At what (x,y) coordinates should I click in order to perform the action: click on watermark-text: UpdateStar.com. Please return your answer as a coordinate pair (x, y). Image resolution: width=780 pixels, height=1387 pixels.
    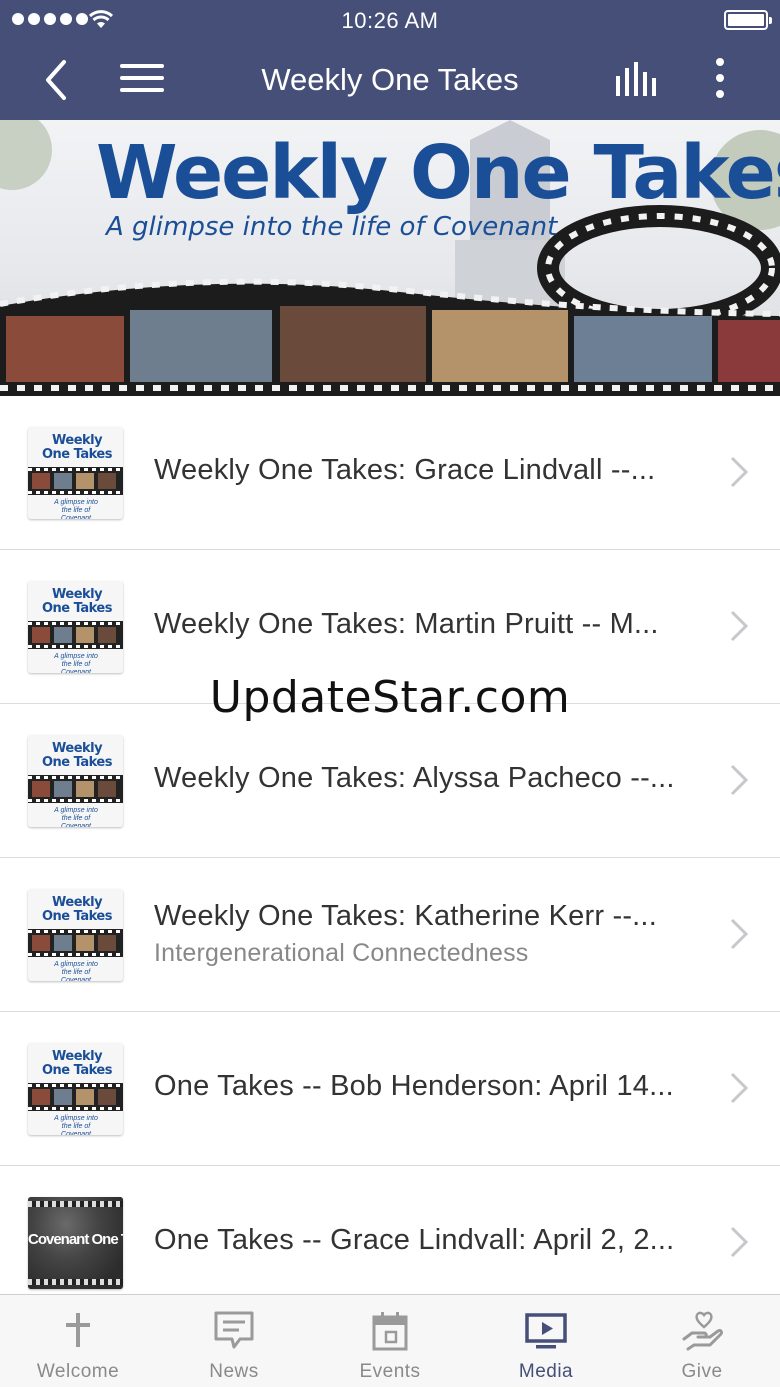
    Looking at the image, I should click on (390, 697).